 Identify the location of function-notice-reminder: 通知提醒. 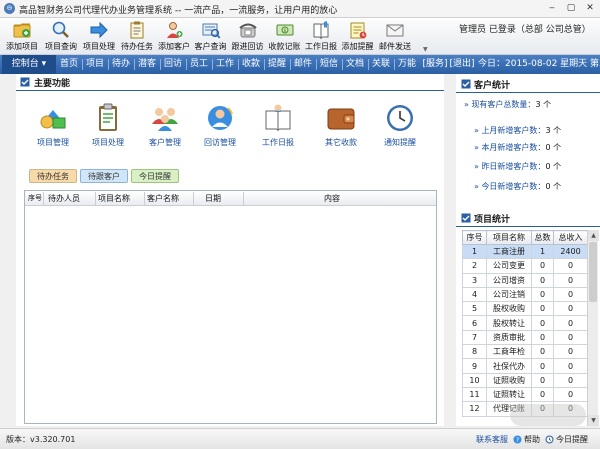
(400, 127).